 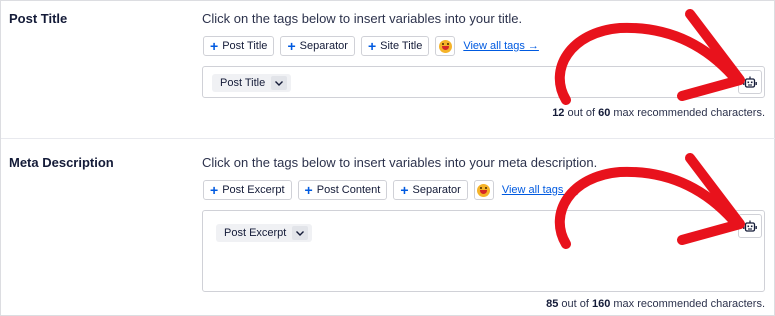 I want to click on meta-description-label: Meta Description, so click(x=61, y=162).